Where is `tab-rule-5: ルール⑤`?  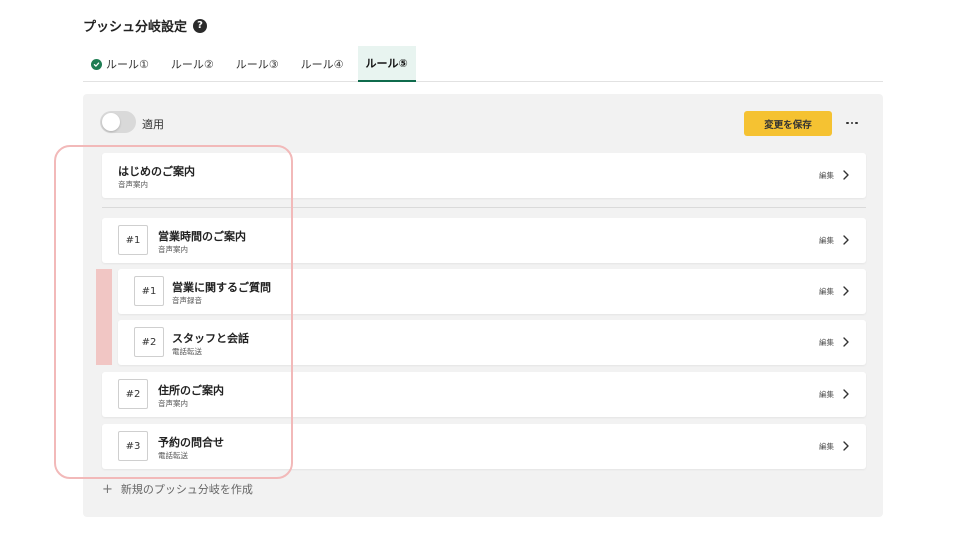 tab-rule-5: ルール⑤ is located at coordinates (386, 64).